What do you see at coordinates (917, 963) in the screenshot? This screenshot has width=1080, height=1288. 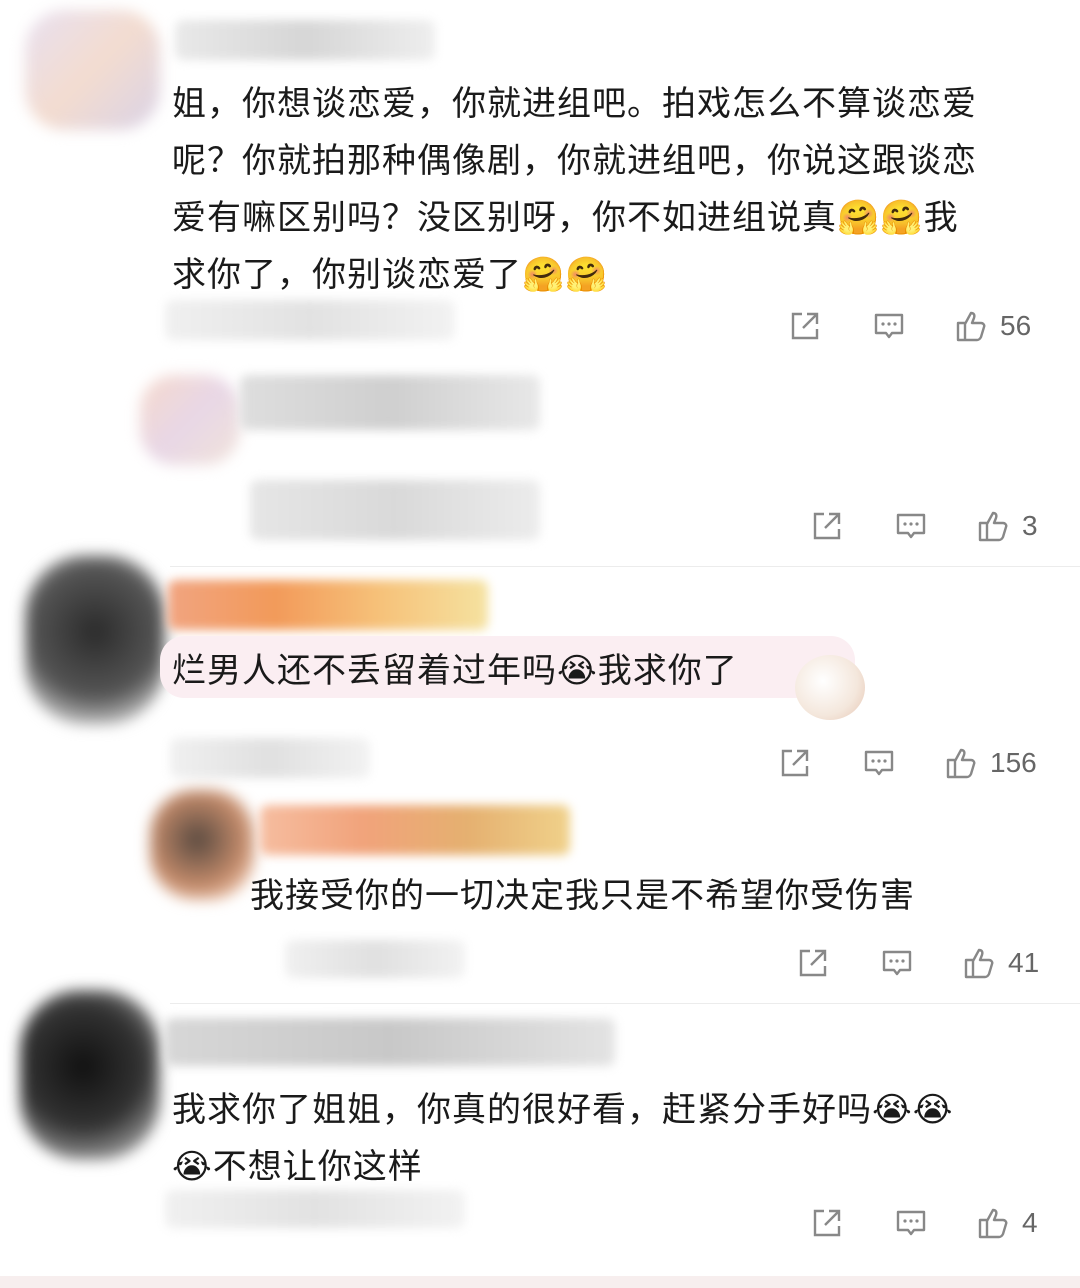 I see `comment-actions: 41` at bounding box center [917, 963].